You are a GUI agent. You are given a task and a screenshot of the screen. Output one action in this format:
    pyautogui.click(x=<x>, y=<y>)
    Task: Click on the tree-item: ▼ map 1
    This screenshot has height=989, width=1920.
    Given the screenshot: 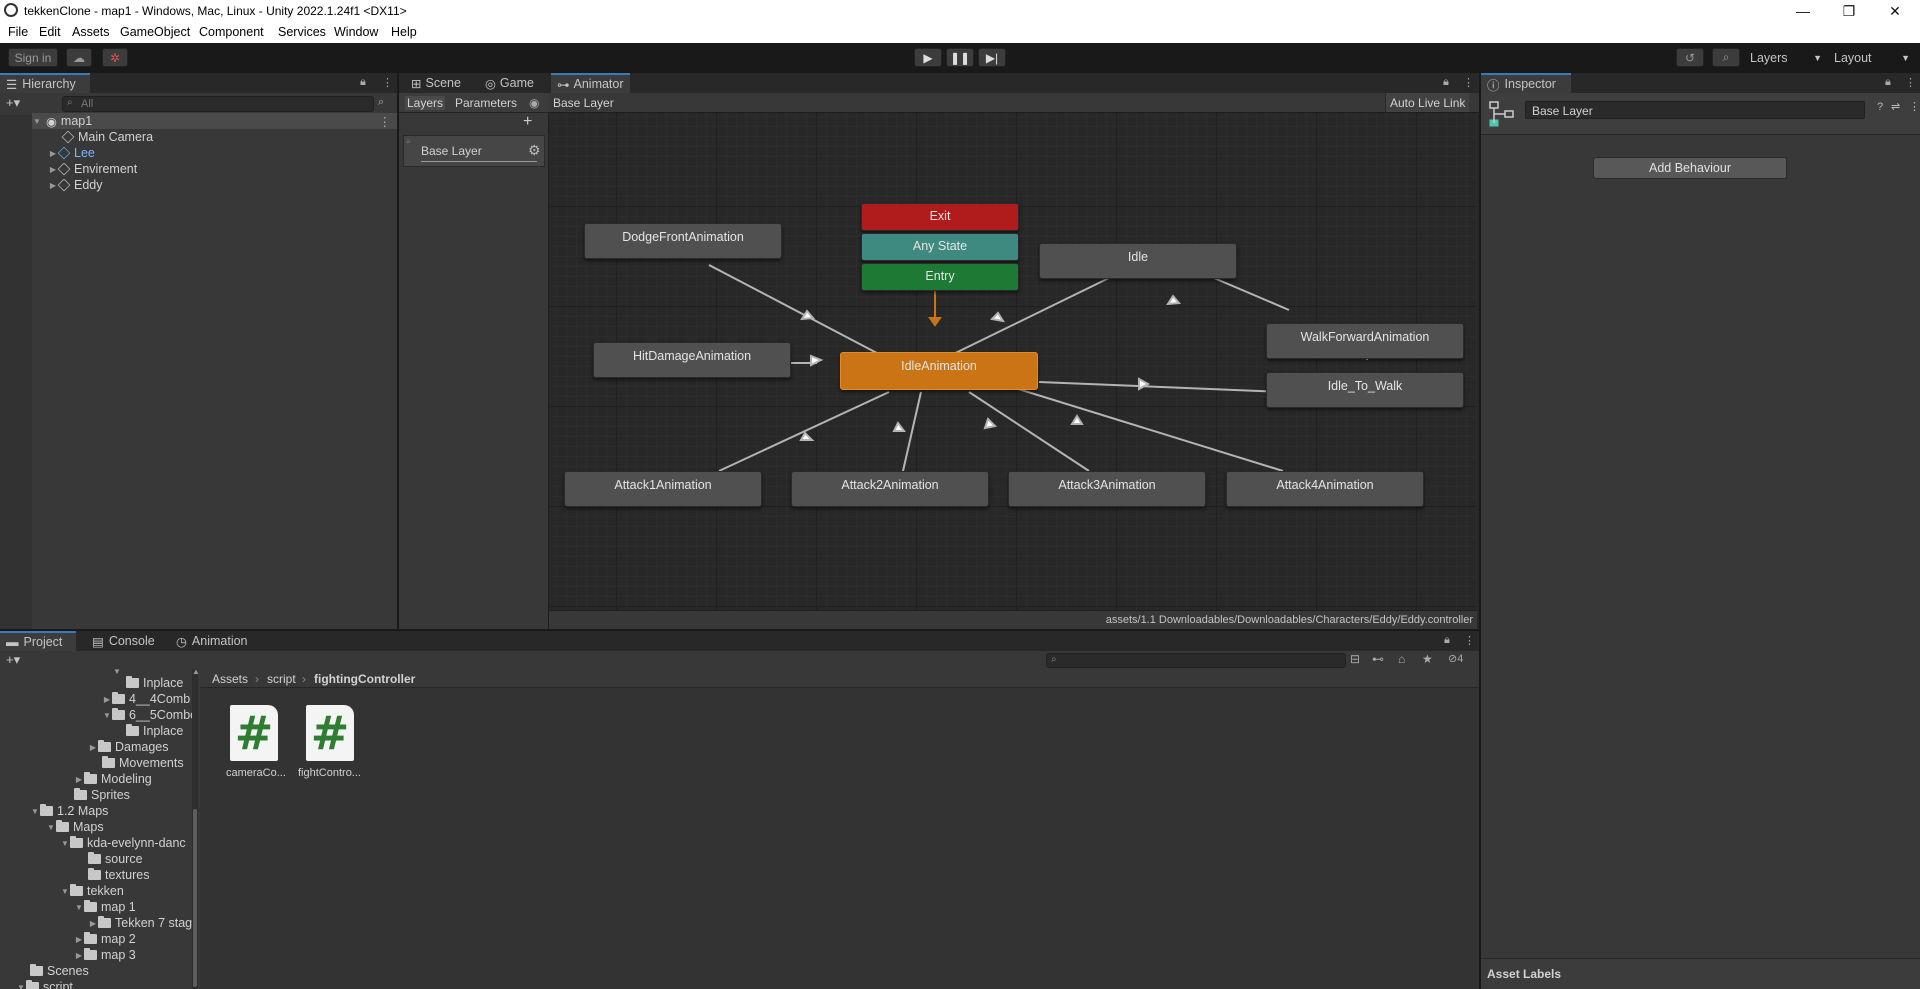 What is the action you would take?
    pyautogui.click(x=105, y=907)
    